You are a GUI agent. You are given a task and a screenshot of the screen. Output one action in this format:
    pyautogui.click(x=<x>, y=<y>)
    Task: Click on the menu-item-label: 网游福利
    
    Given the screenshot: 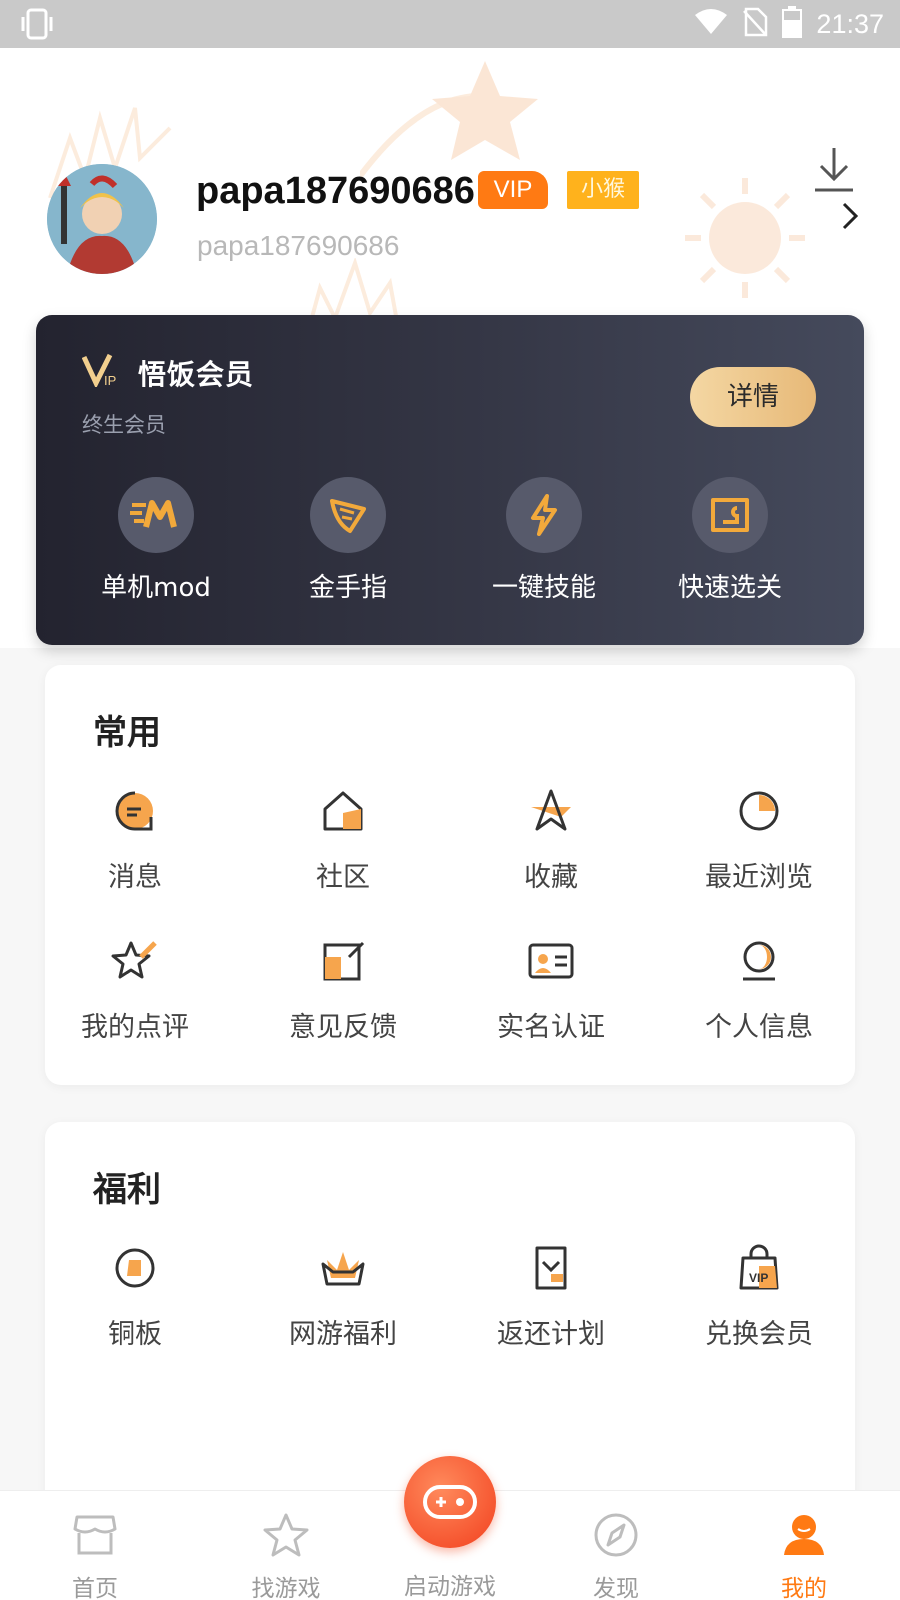 What is the action you would take?
    pyautogui.click(x=343, y=1334)
    